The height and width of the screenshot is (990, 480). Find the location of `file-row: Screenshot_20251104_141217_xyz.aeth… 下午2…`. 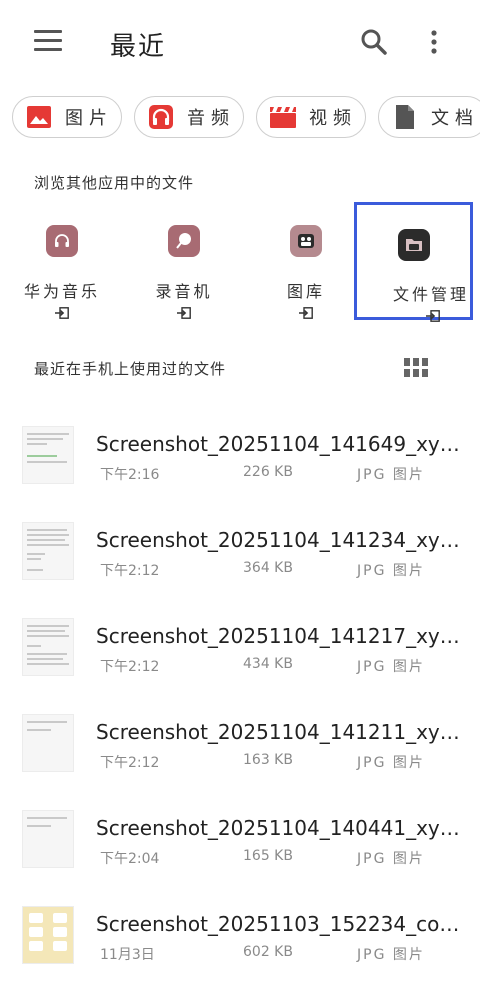

file-row: Screenshot_20251104_141217_xyz.aeth… 下午2… is located at coordinates (240, 640).